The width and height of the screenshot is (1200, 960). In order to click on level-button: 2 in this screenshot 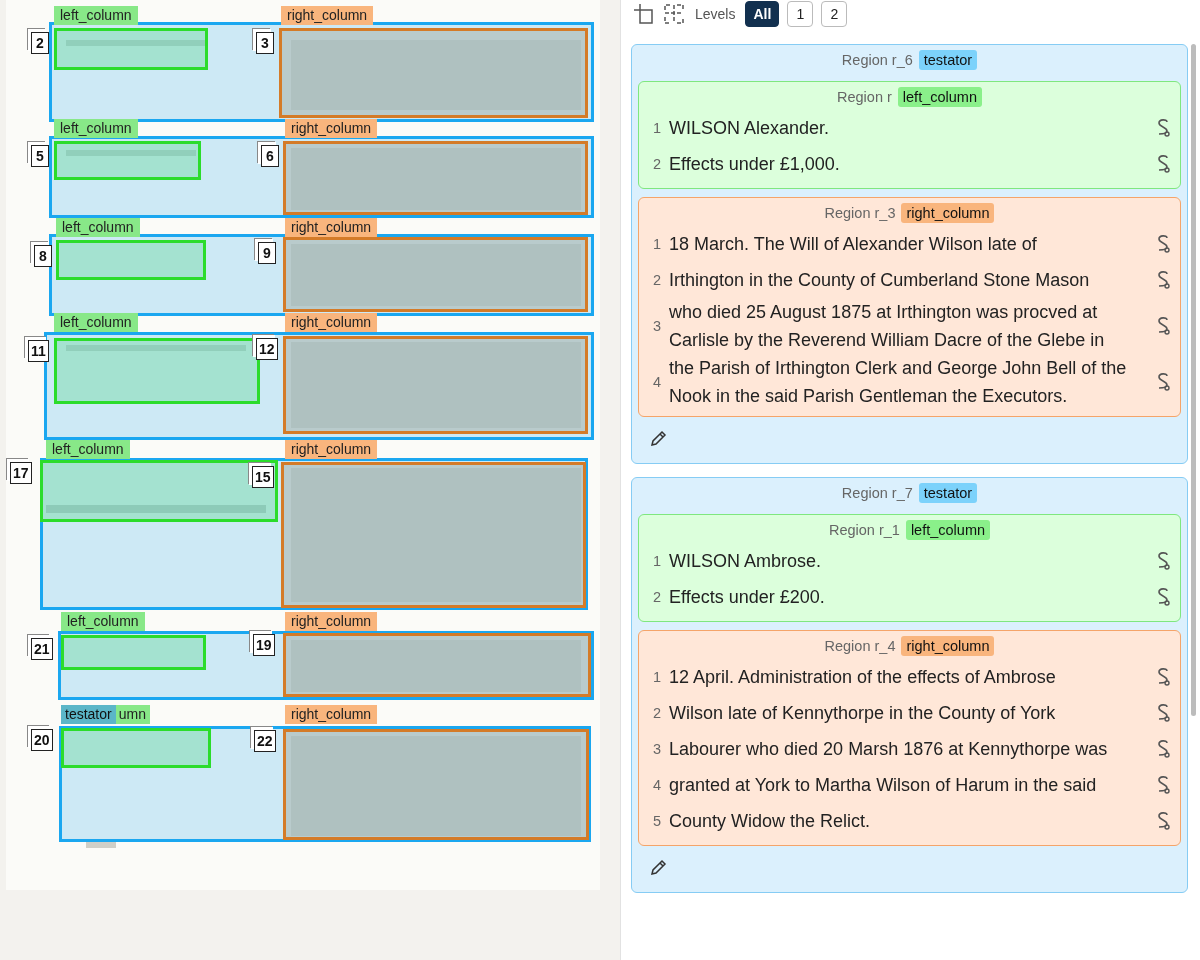, I will do `click(834, 14)`.